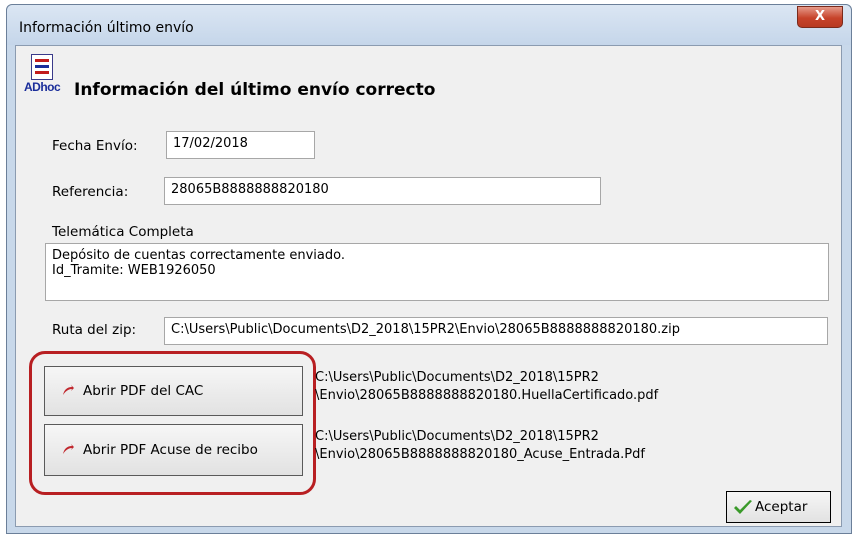  Describe the element at coordinates (781, 507) in the screenshot. I see `aceptar-label: Aceptar` at that location.